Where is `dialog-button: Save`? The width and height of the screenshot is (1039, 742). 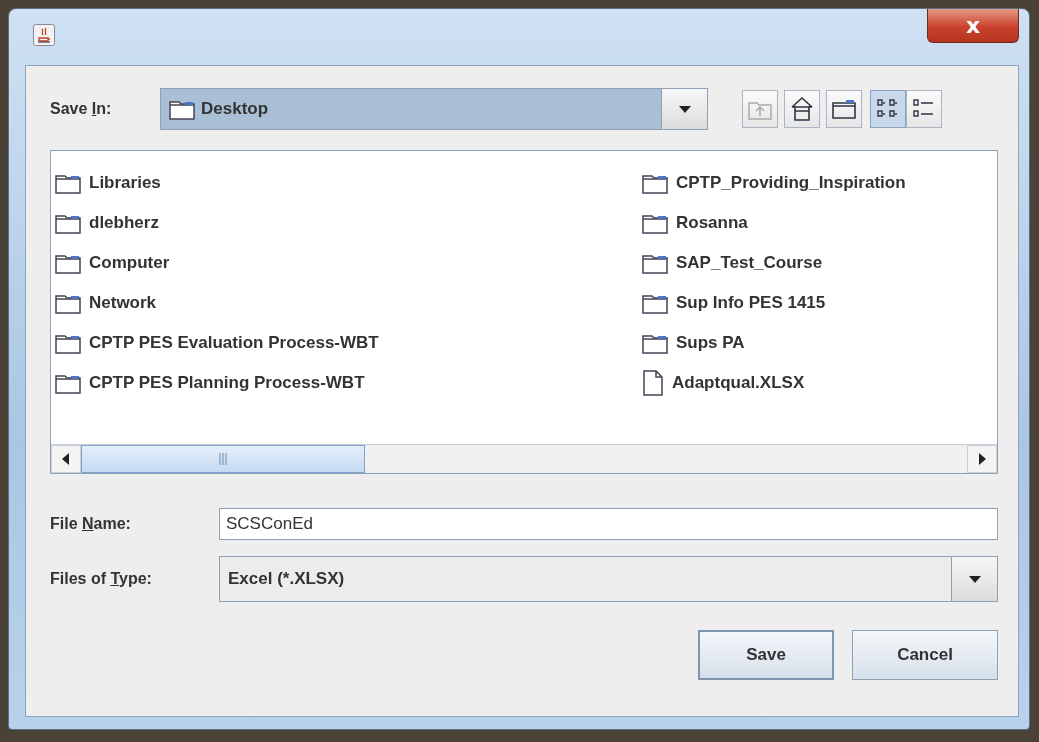
dialog-button: Save is located at coordinates (766, 655).